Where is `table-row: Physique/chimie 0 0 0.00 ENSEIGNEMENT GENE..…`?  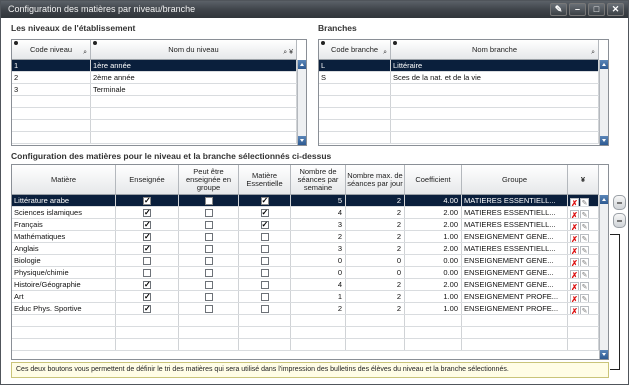
table-row: Physique/chimie 0 0 0.00 ENSEIGNEMENT GENE..… is located at coordinates (305, 273).